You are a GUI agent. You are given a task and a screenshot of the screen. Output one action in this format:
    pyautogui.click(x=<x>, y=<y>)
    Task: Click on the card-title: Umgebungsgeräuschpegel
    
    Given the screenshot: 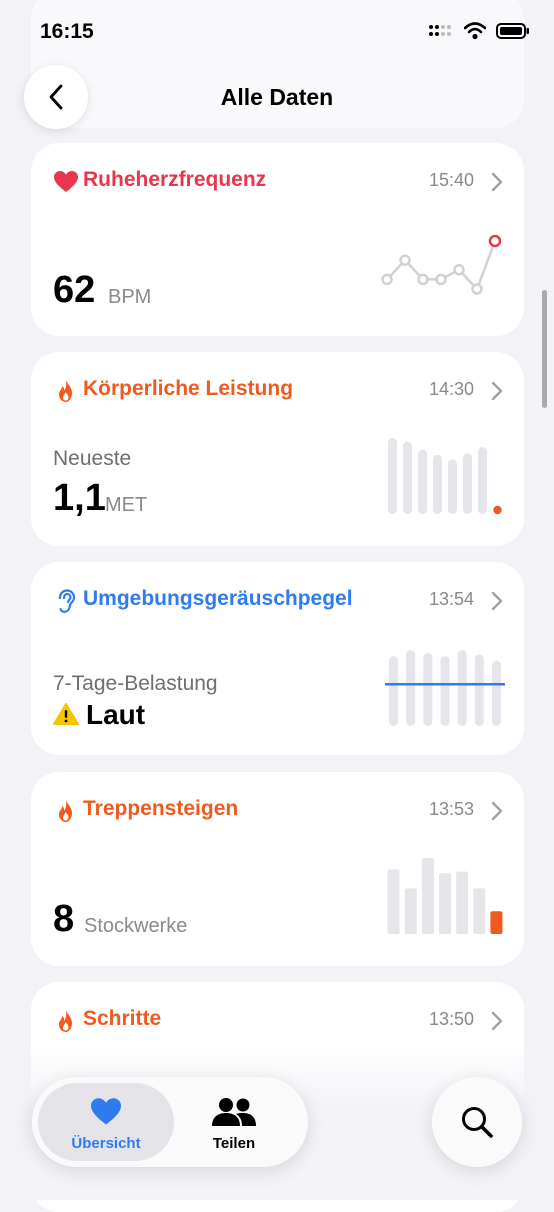 What is the action you would take?
    pyautogui.click(x=218, y=598)
    